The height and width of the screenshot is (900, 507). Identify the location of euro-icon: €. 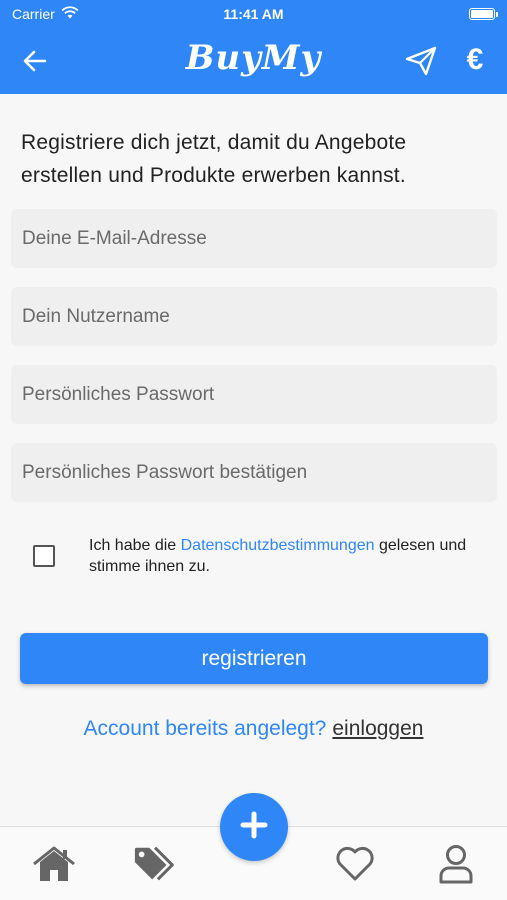
(475, 60).